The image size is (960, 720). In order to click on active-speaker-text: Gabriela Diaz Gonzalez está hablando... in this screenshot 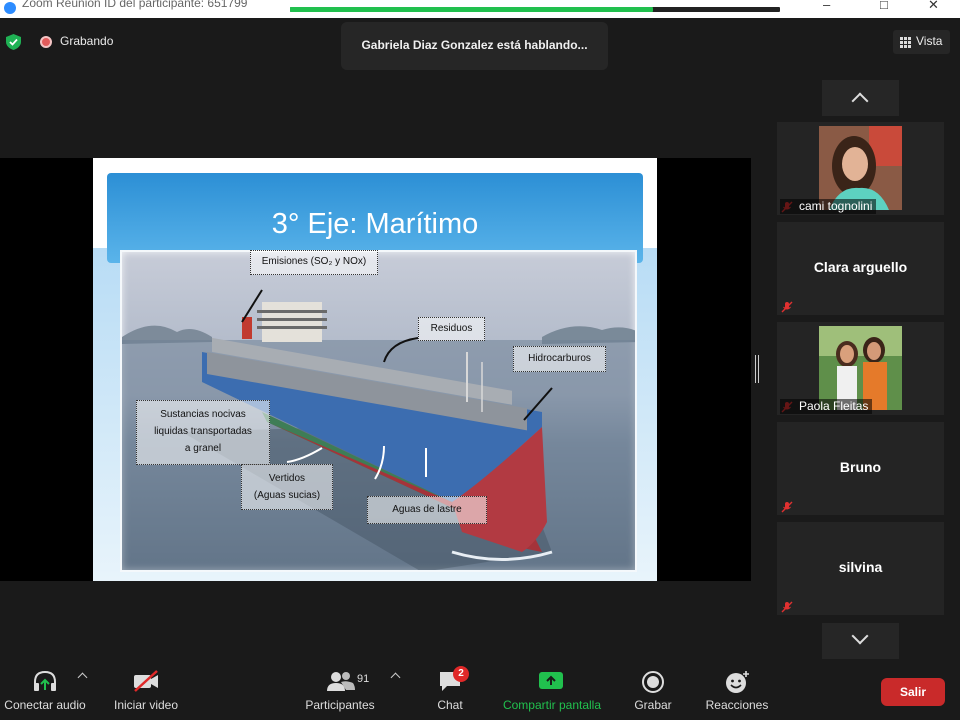, I will do `click(474, 45)`.